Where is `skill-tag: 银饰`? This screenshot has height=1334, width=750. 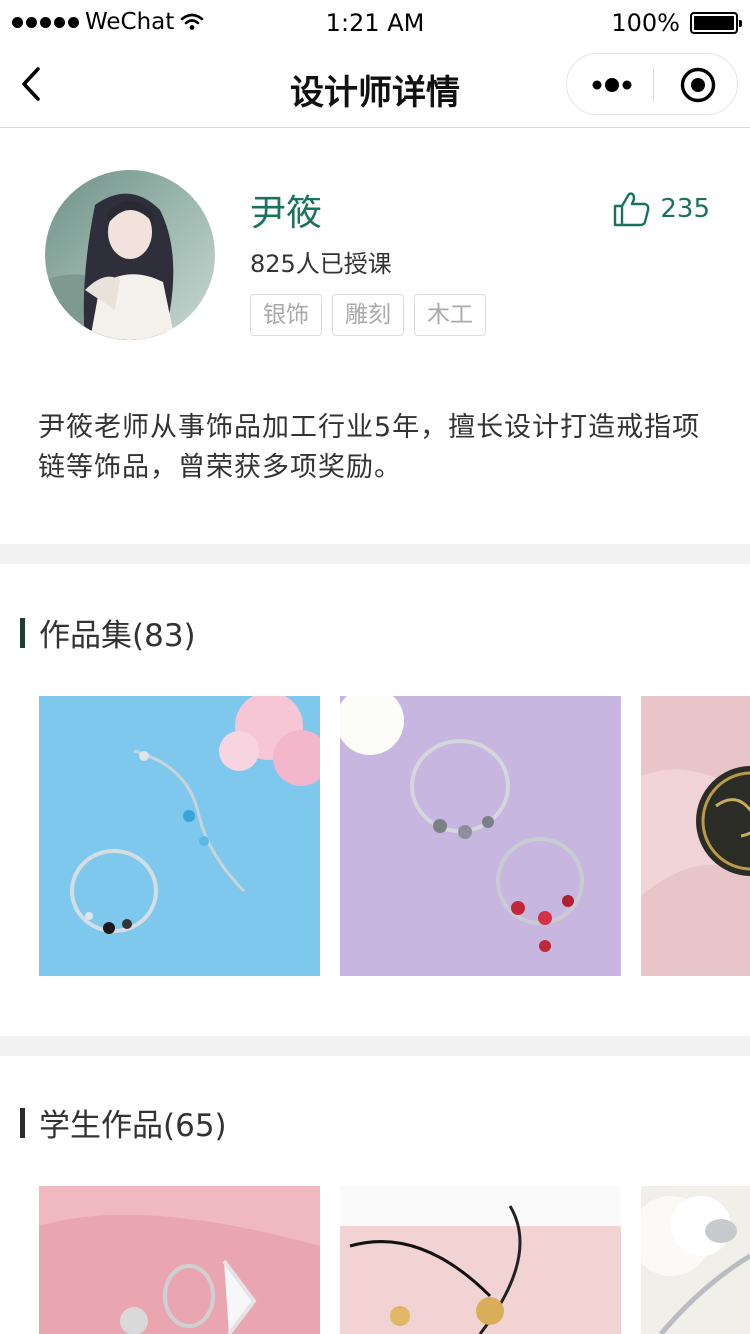
skill-tag: 银饰 is located at coordinates (286, 315).